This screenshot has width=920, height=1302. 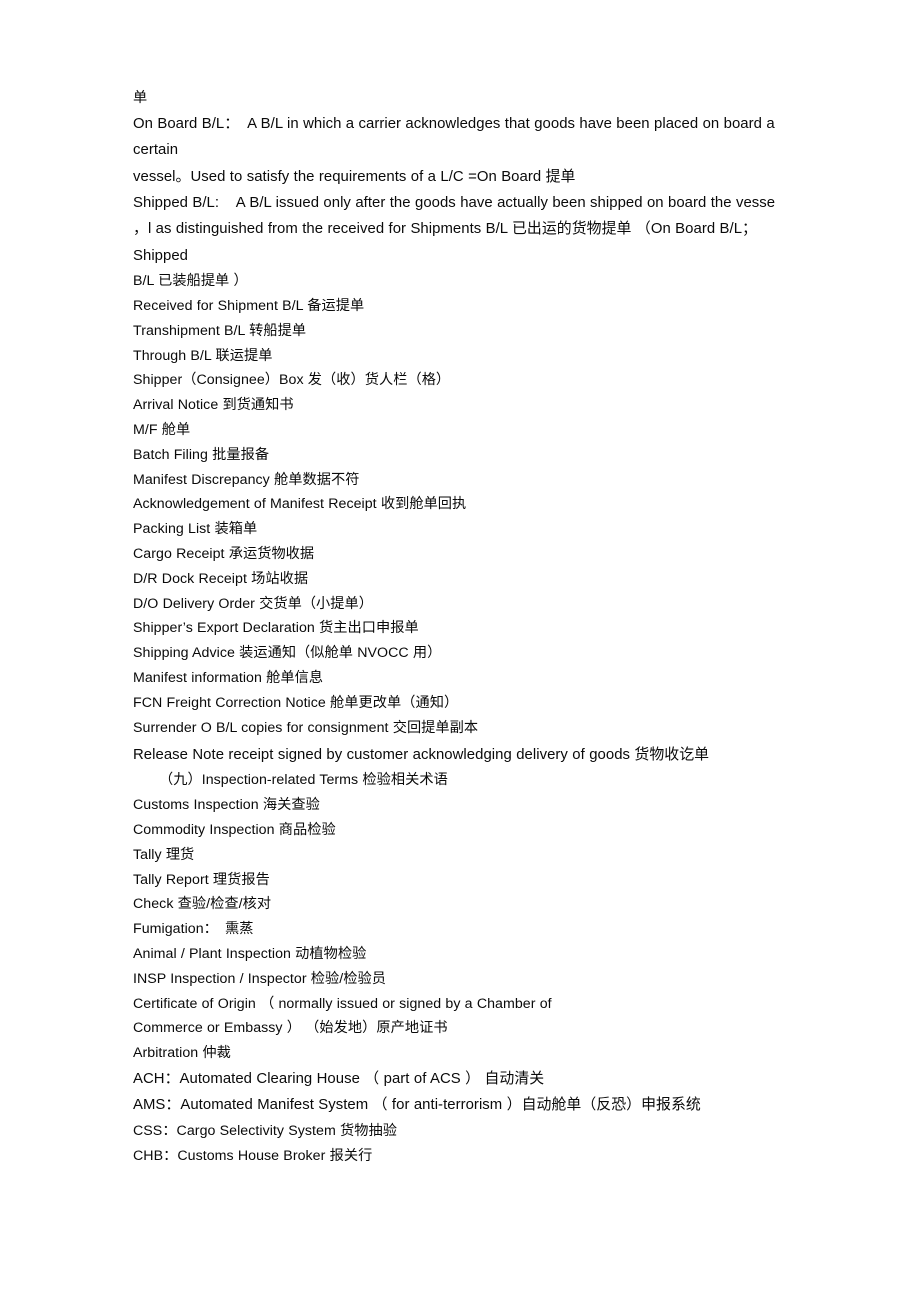 What do you see at coordinates (140, 98) in the screenshot?
I see `text-line: 单` at bounding box center [140, 98].